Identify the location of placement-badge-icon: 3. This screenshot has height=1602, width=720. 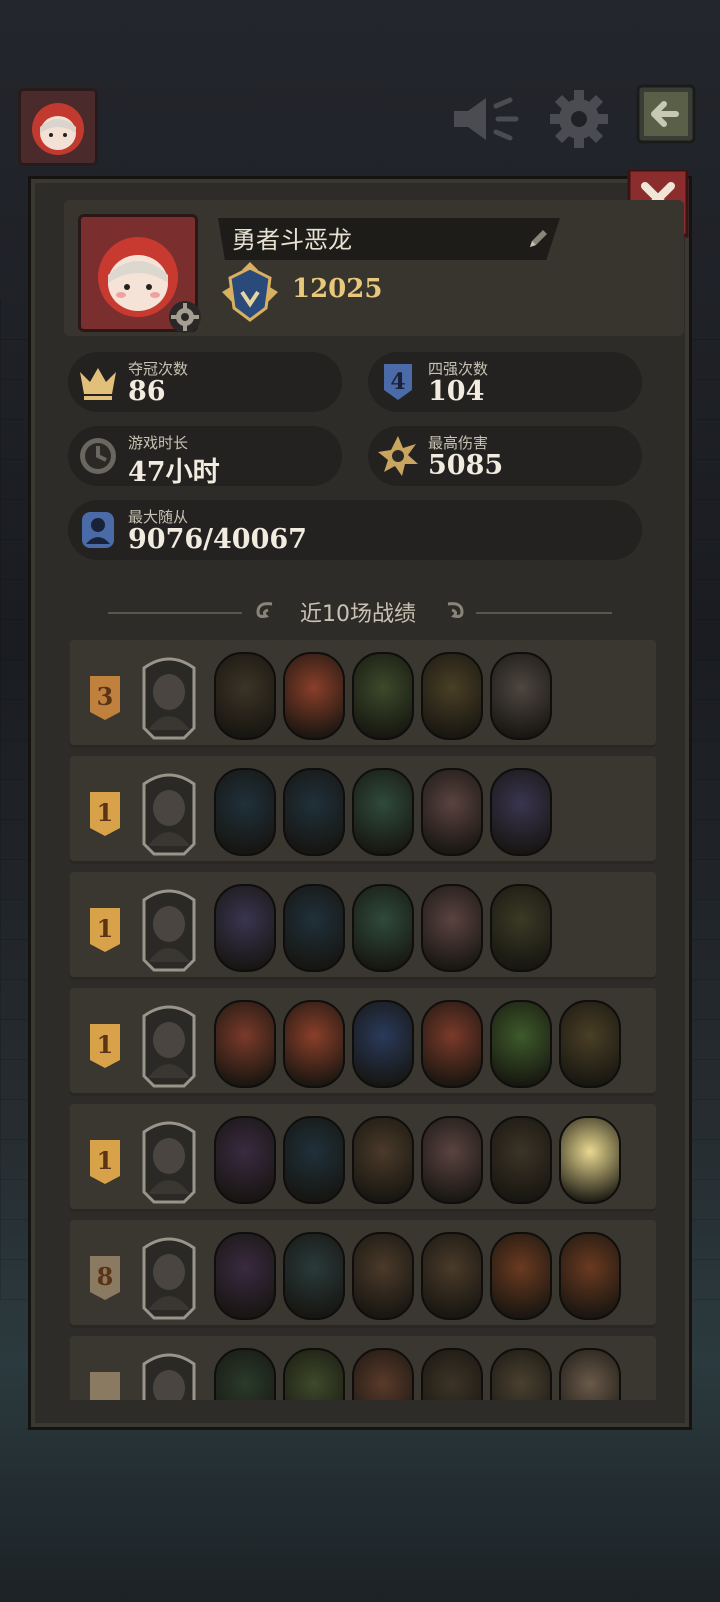
(105, 698).